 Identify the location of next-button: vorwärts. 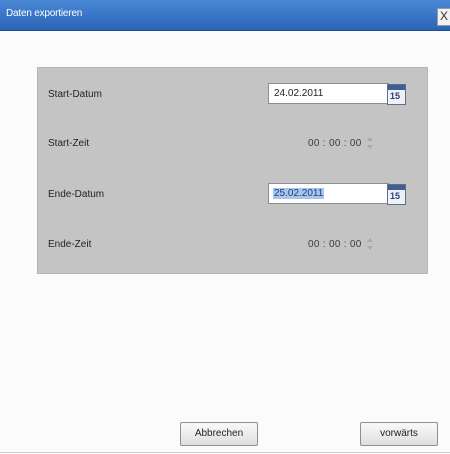
(399, 434).